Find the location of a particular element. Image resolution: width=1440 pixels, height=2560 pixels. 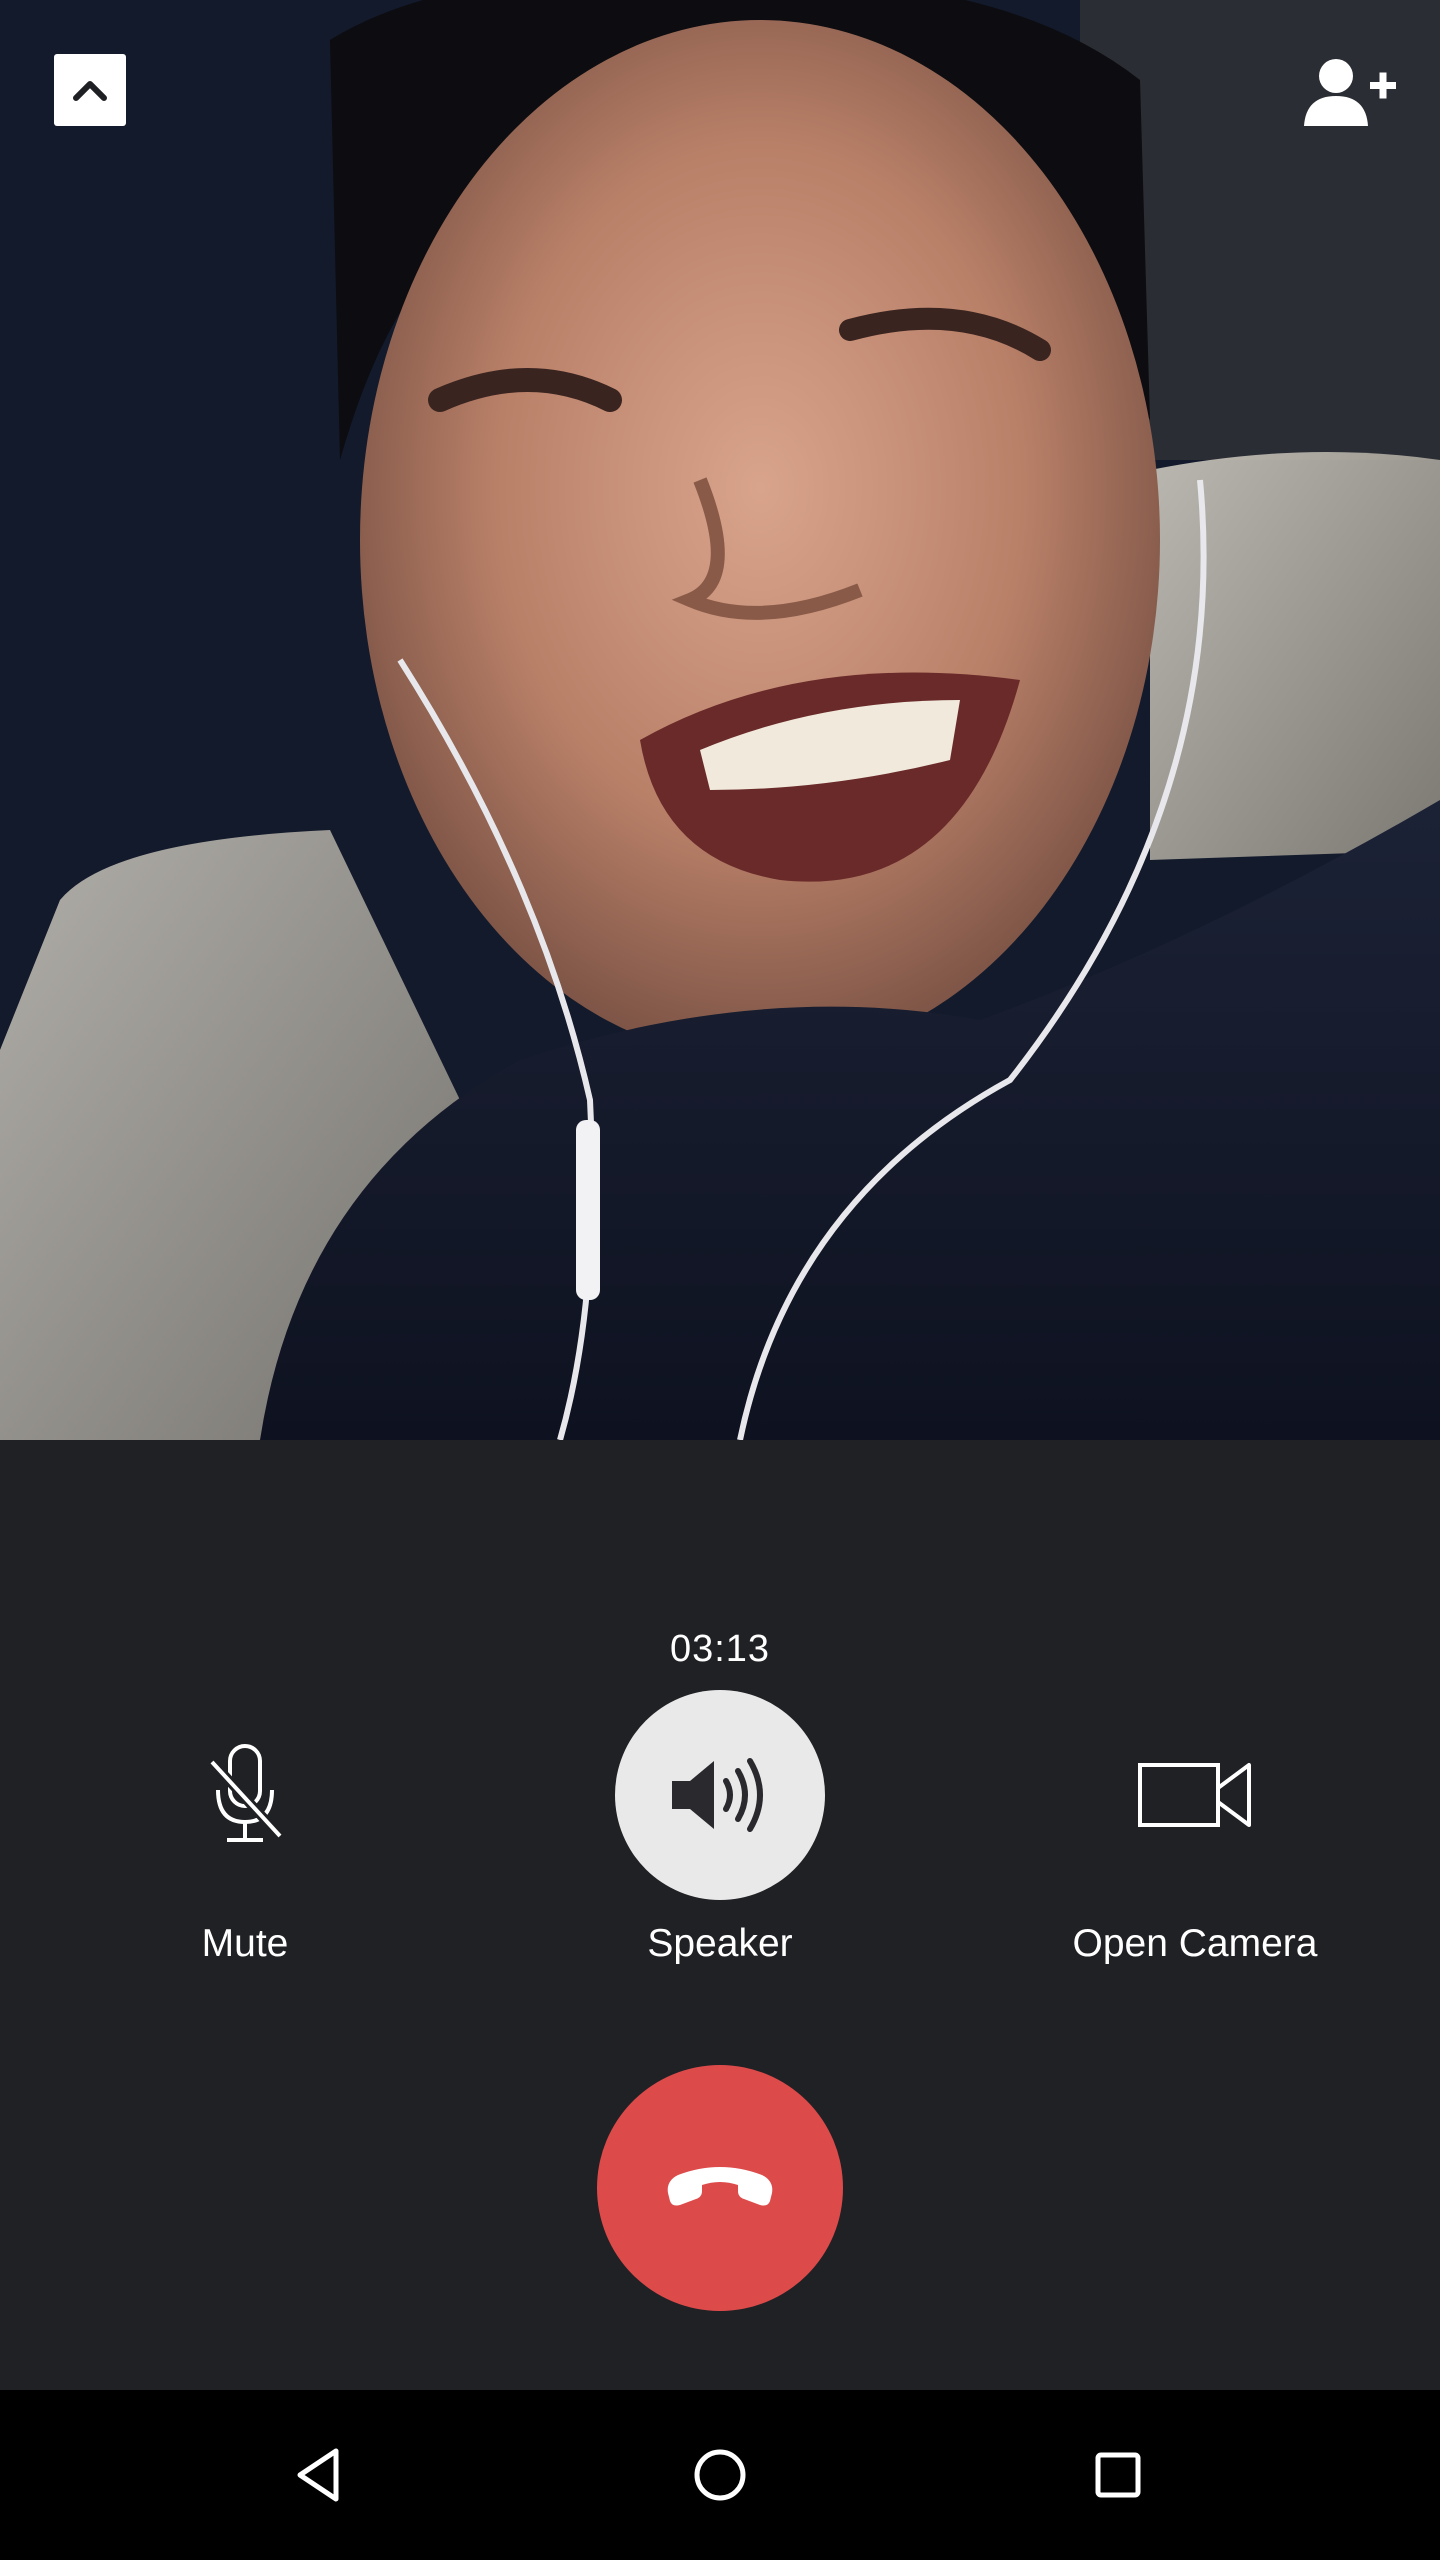

speaker-volume-icon is located at coordinates (717, 1795).